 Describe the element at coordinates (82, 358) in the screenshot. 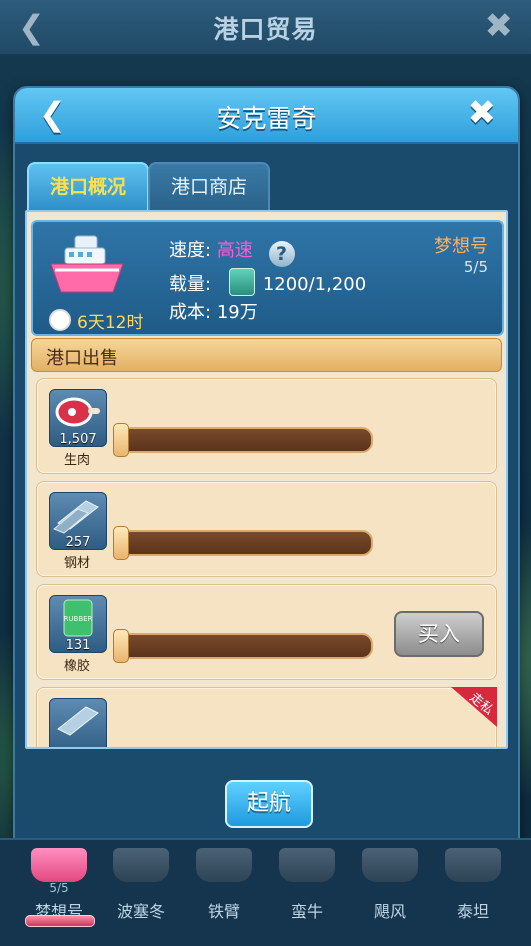

I see `section-title: 港口出售` at that location.